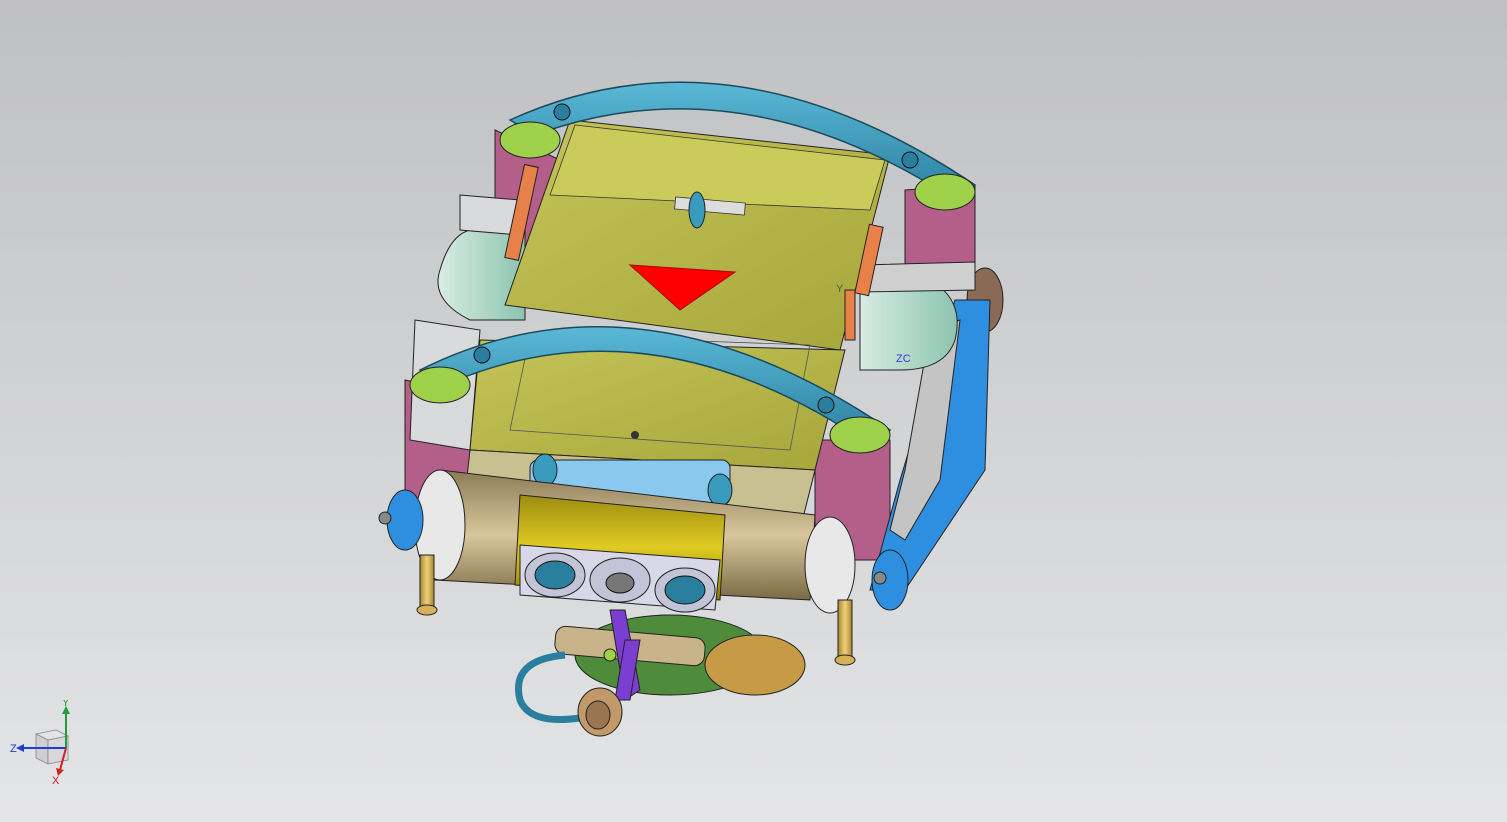 This screenshot has width=1507, height=822. What do you see at coordinates (66, 704) in the screenshot?
I see `triad-y-label: Y` at bounding box center [66, 704].